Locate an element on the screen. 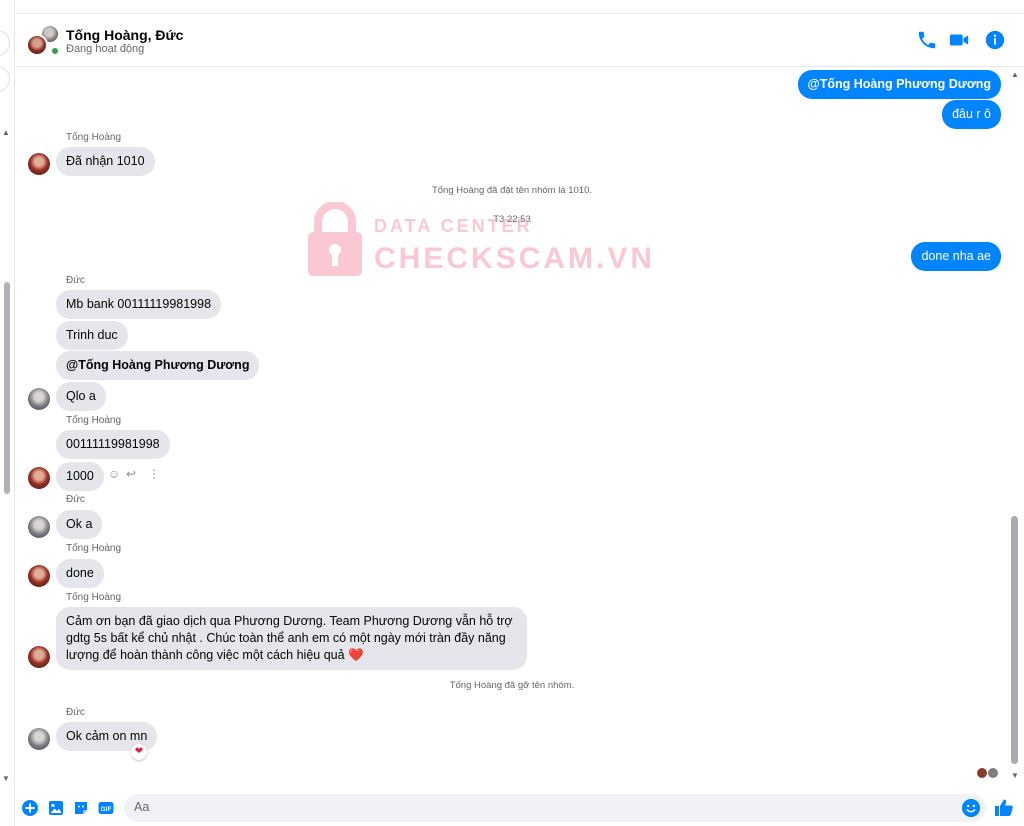 This screenshot has width=1024, height=826. message-input-box is located at coordinates (555, 808).